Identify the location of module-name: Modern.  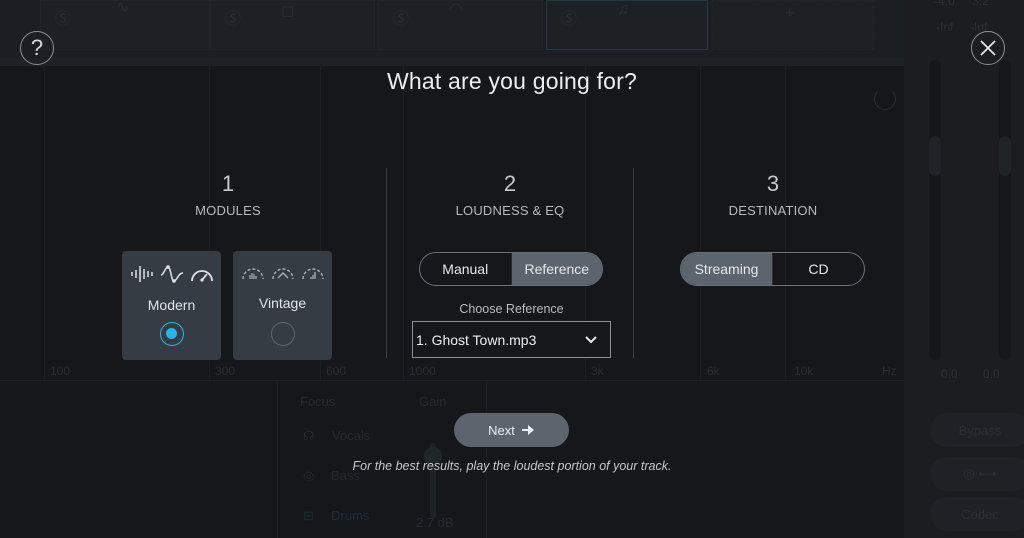
(171, 305).